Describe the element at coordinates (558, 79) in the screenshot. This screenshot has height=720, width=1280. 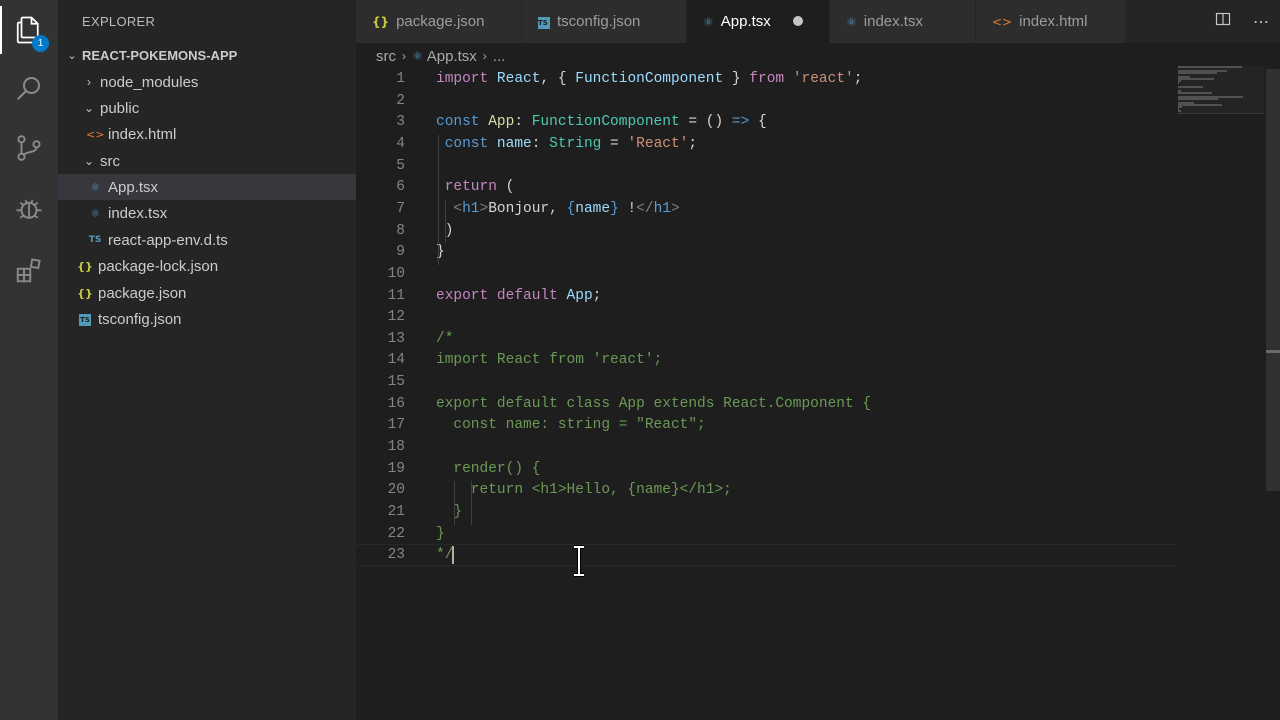
I see `code-token: , {` at that location.